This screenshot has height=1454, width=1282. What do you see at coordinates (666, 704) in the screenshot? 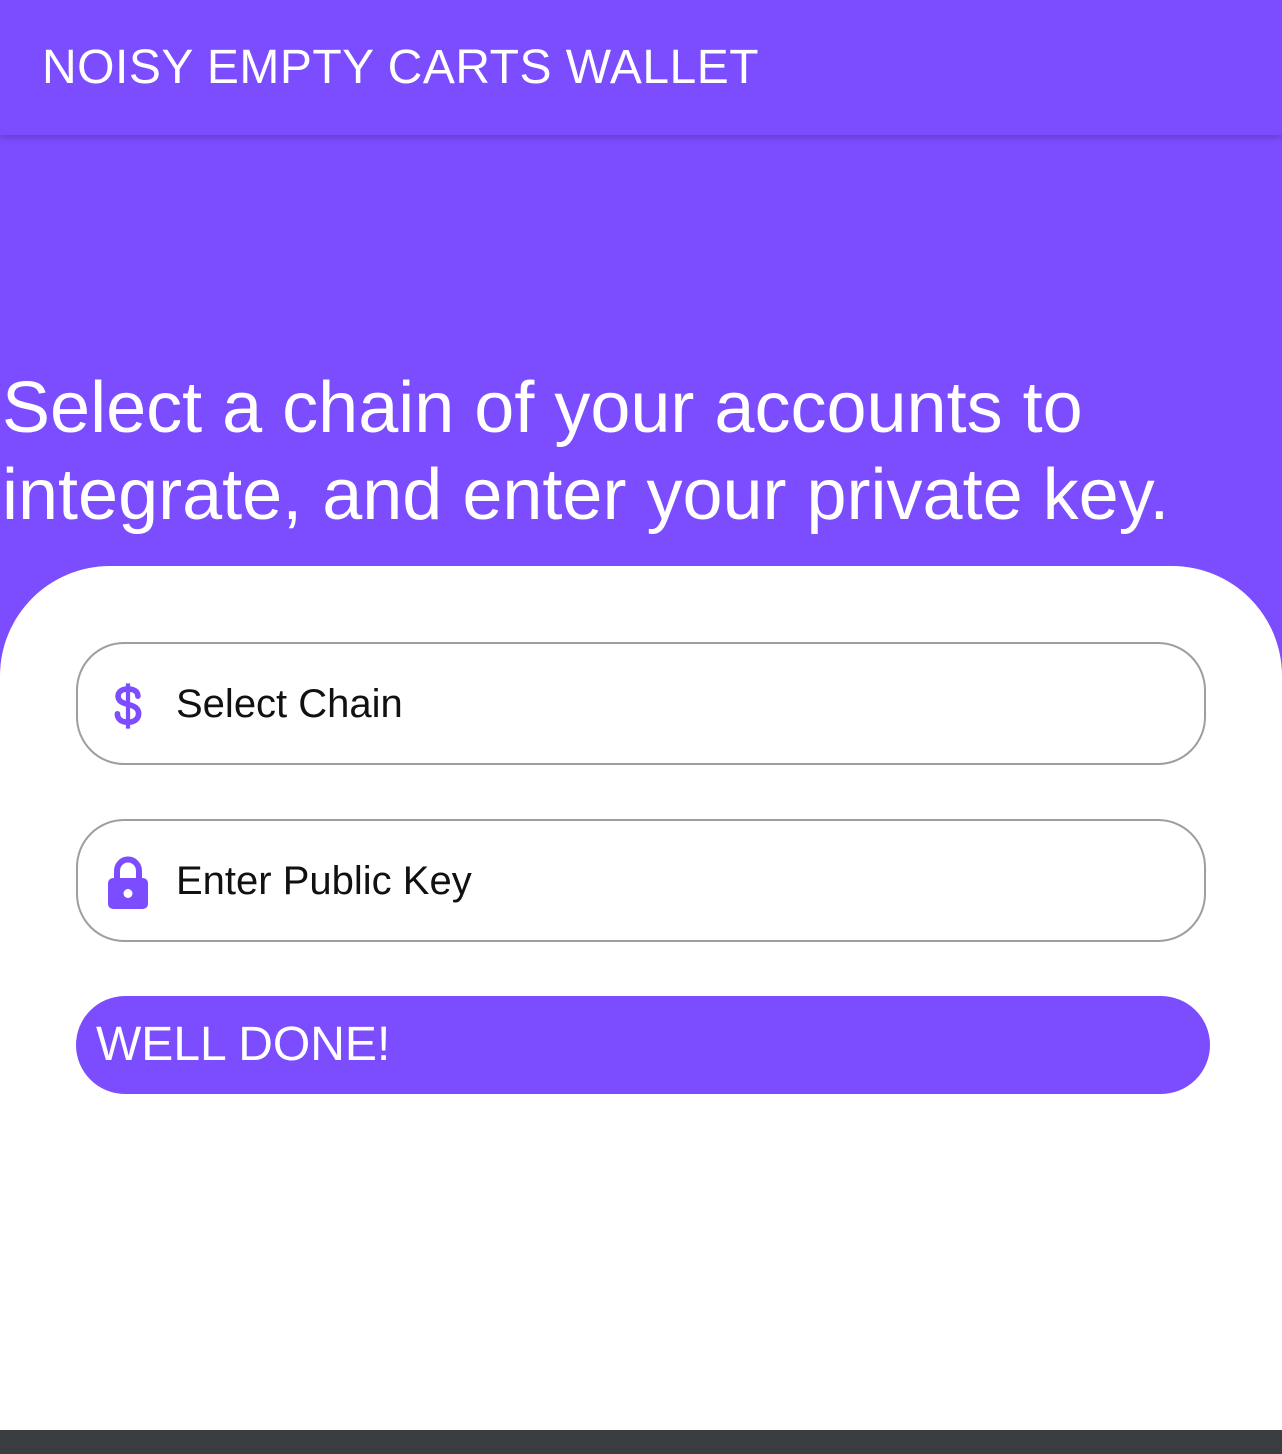
I see `select-chain-input` at bounding box center [666, 704].